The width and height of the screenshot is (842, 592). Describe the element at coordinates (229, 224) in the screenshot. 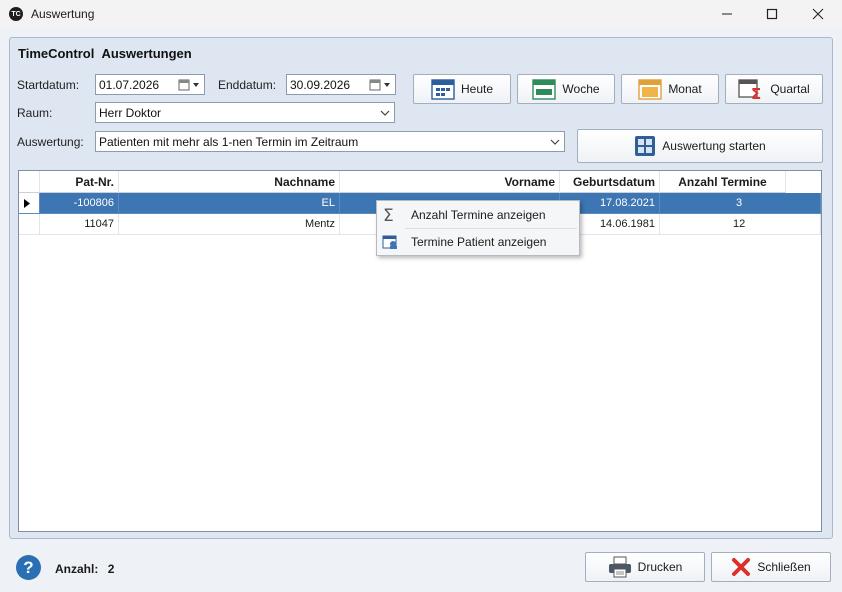

I see `cell-nachname: Mentz` at that location.